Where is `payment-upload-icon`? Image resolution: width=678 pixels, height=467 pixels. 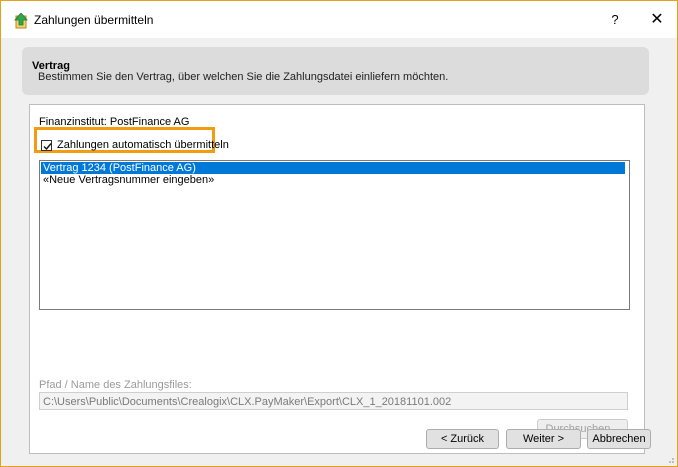 payment-upload-icon is located at coordinates (21, 20).